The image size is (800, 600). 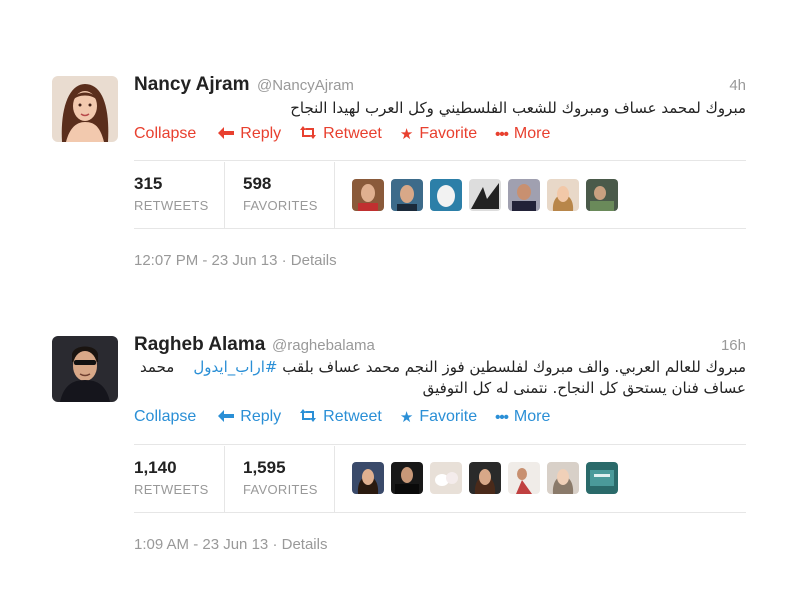 I want to click on user-name: Nancy Ajram, so click(x=191, y=85).